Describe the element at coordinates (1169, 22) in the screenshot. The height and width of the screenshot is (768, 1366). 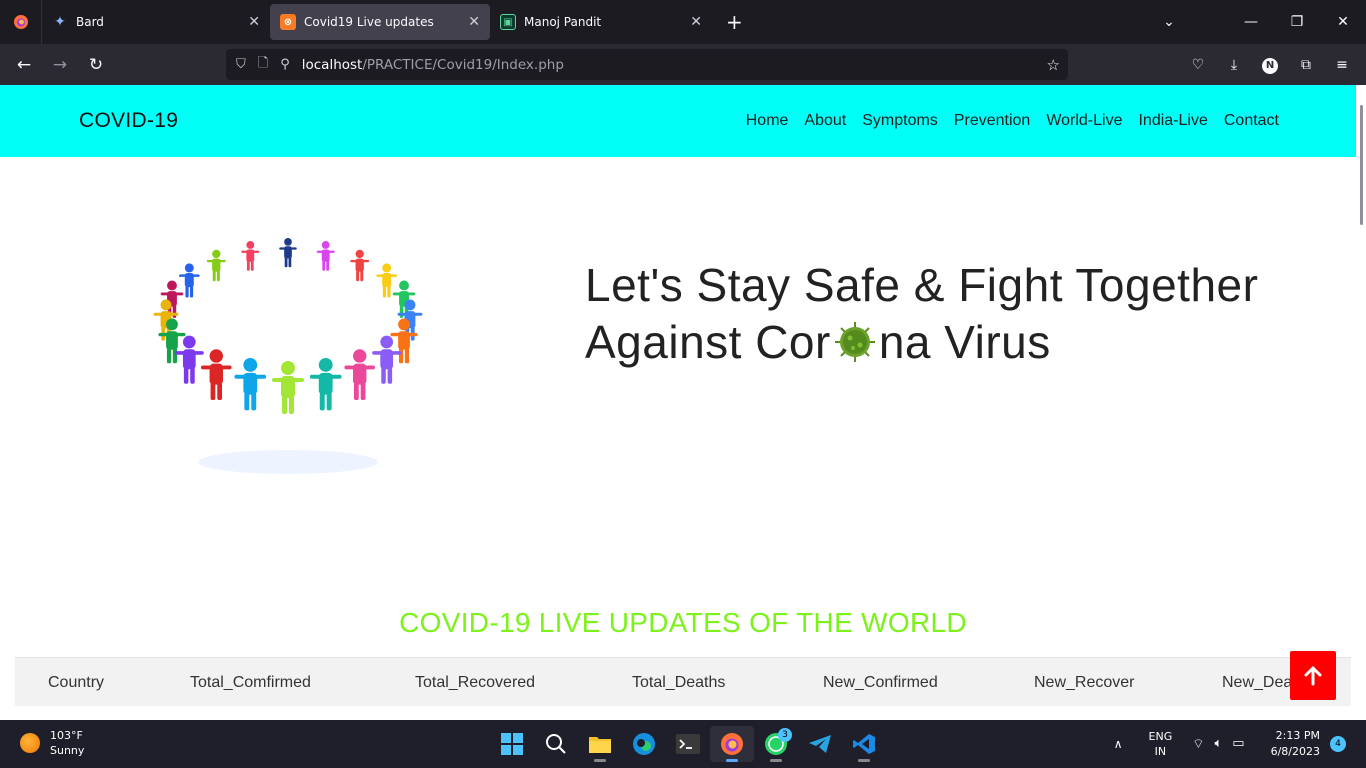
I see `tab-list-chevron-icon: ⌄` at that location.